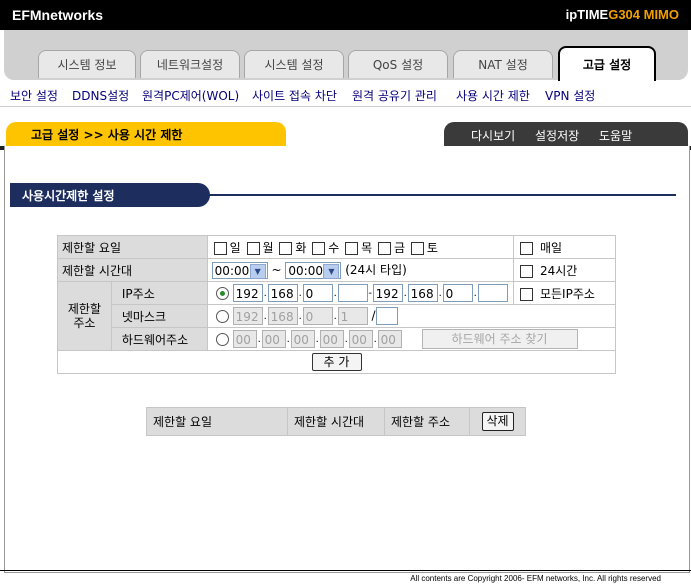  Describe the element at coordinates (247, 293) in the screenshot. I see `ip-start-1: 192` at that location.